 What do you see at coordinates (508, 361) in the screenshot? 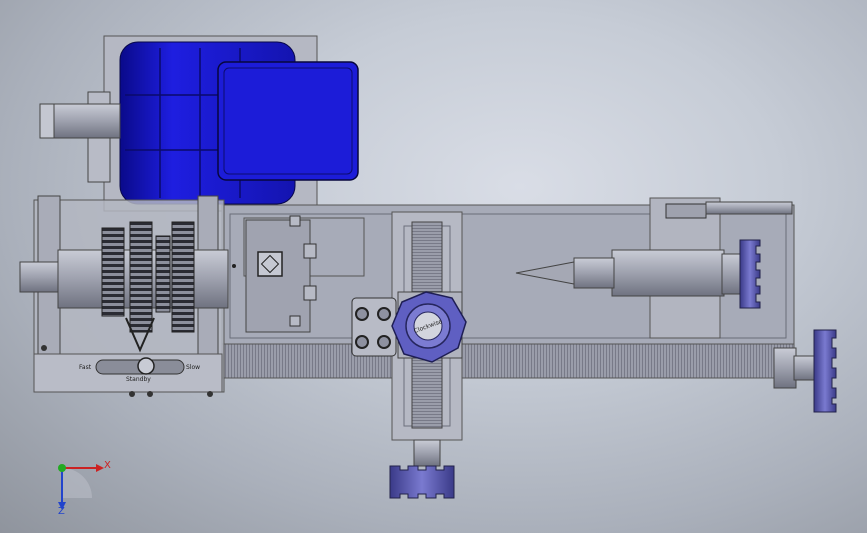
I see `lead-screw` at bounding box center [508, 361].